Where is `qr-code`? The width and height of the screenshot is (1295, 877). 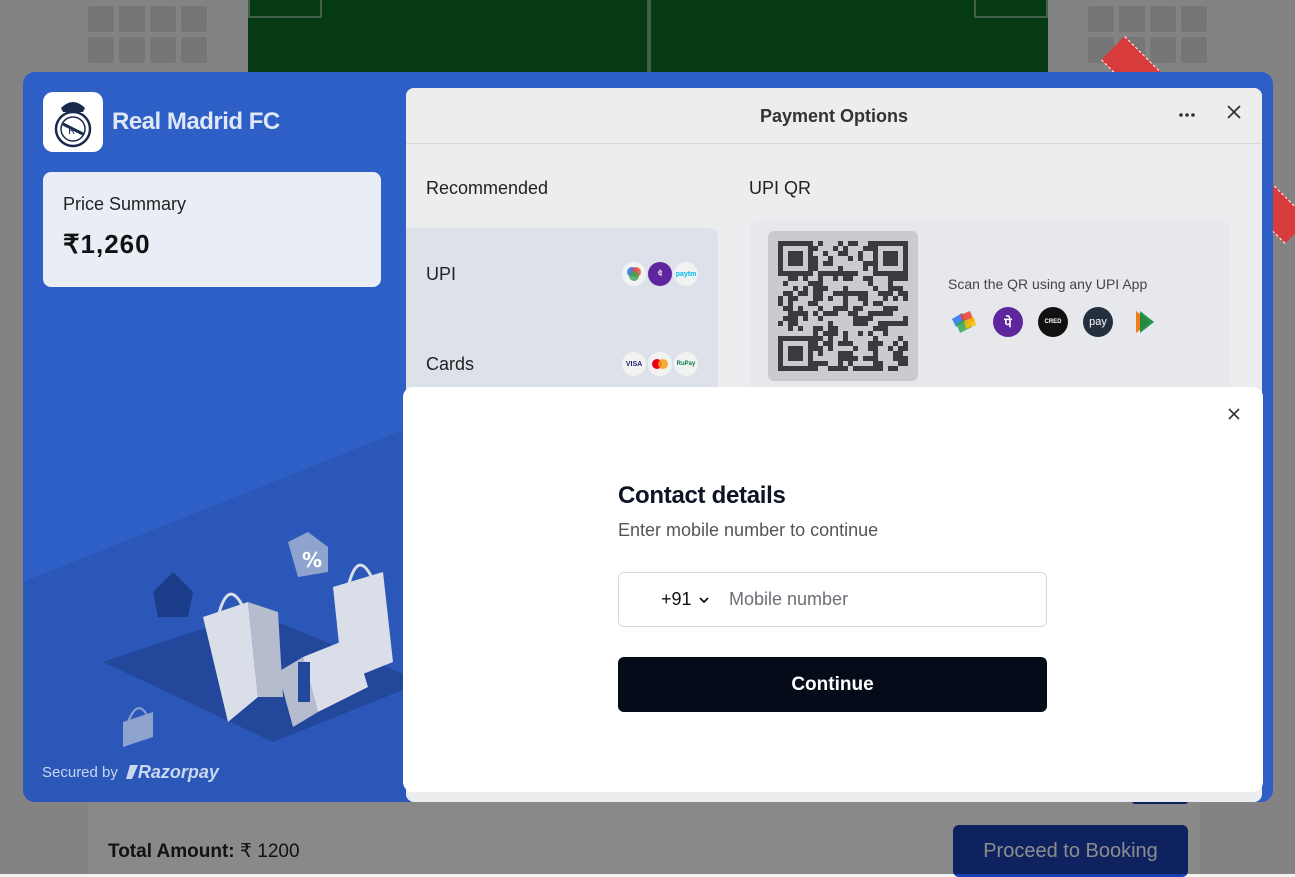
qr-code is located at coordinates (843, 306).